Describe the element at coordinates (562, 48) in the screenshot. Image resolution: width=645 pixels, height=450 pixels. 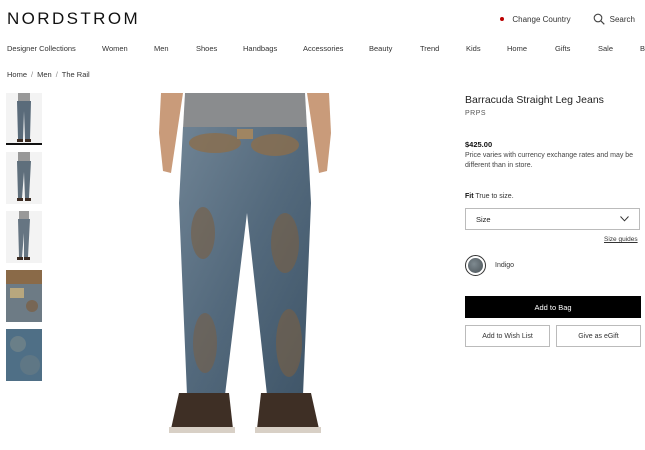
I see `nav-item-gifts: Gifts` at that location.